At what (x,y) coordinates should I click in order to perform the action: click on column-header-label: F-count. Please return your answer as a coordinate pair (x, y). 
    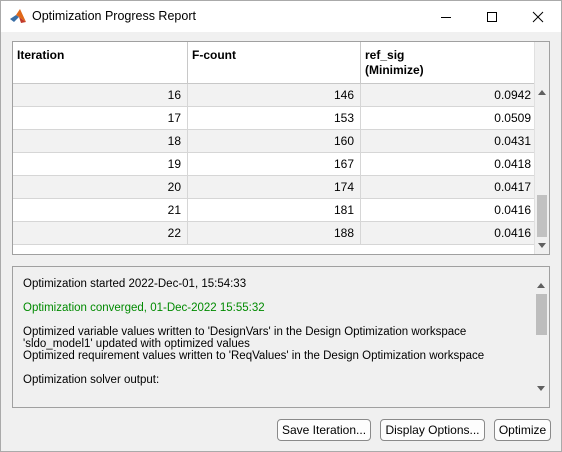
    Looking at the image, I should click on (214, 55).